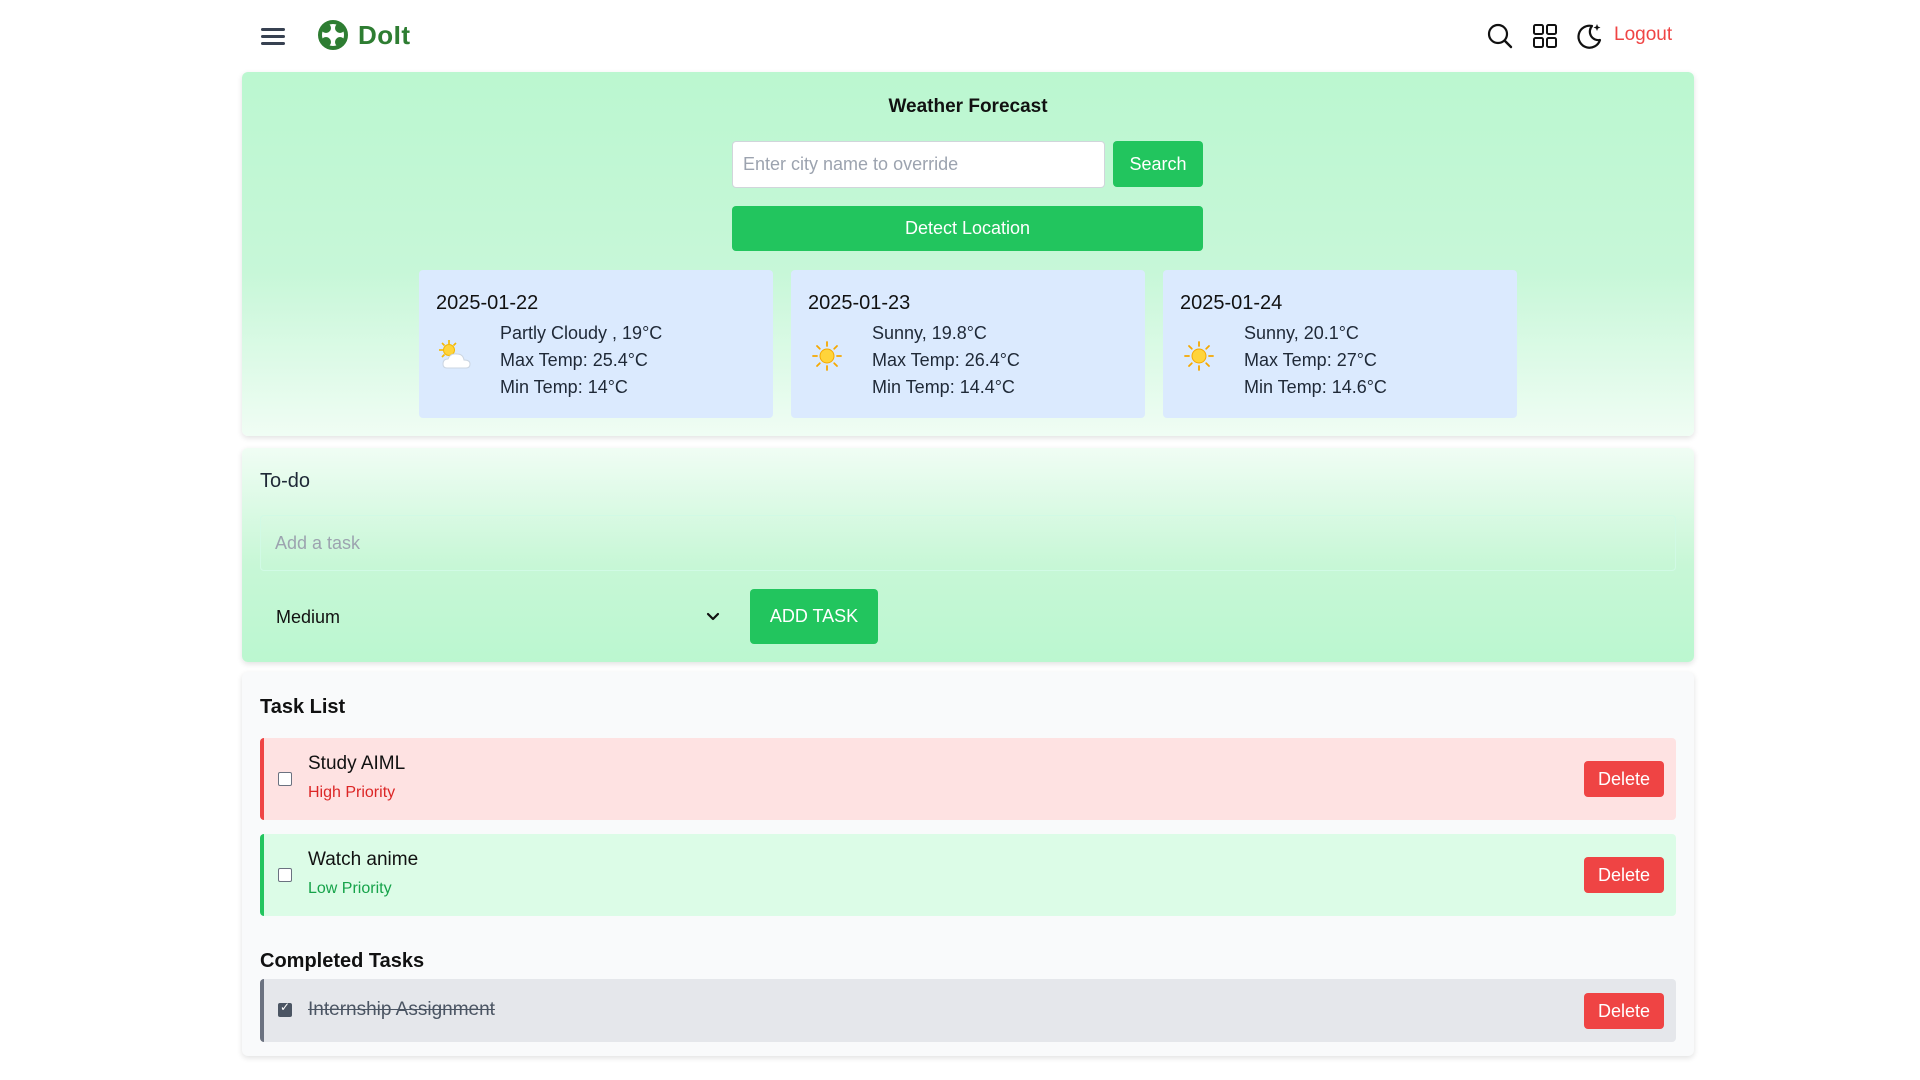 This screenshot has width=1920, height=1080. I want to click on forecast-max-temp: Max Temp: 26.4°C, so click(946, 360).